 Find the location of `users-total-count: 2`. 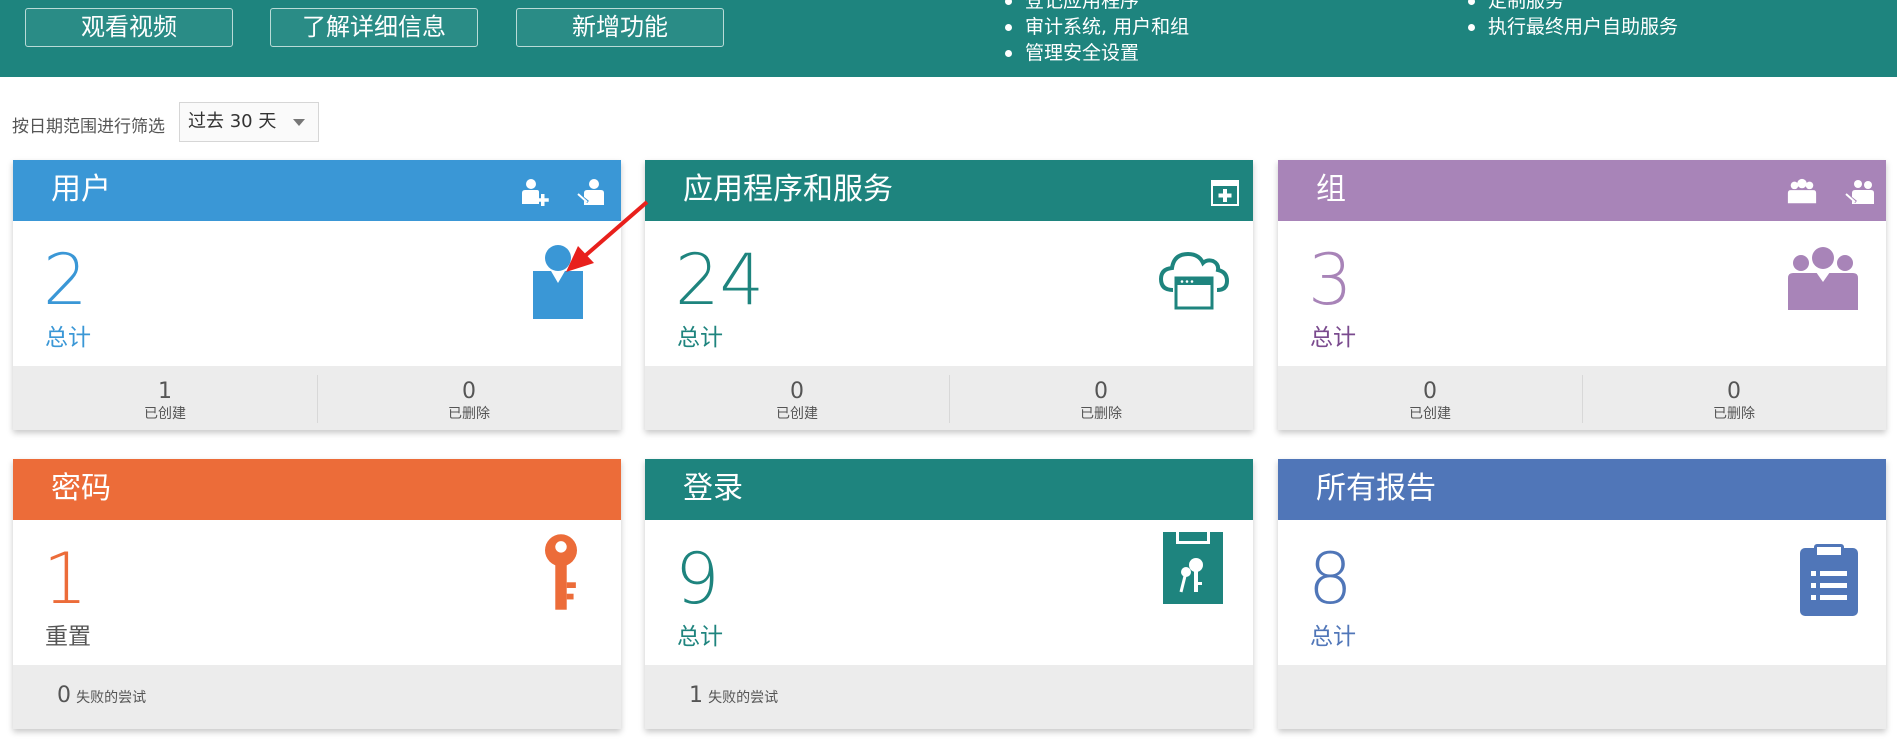

users-total-count: 2 is located at coordinates (65, 280).